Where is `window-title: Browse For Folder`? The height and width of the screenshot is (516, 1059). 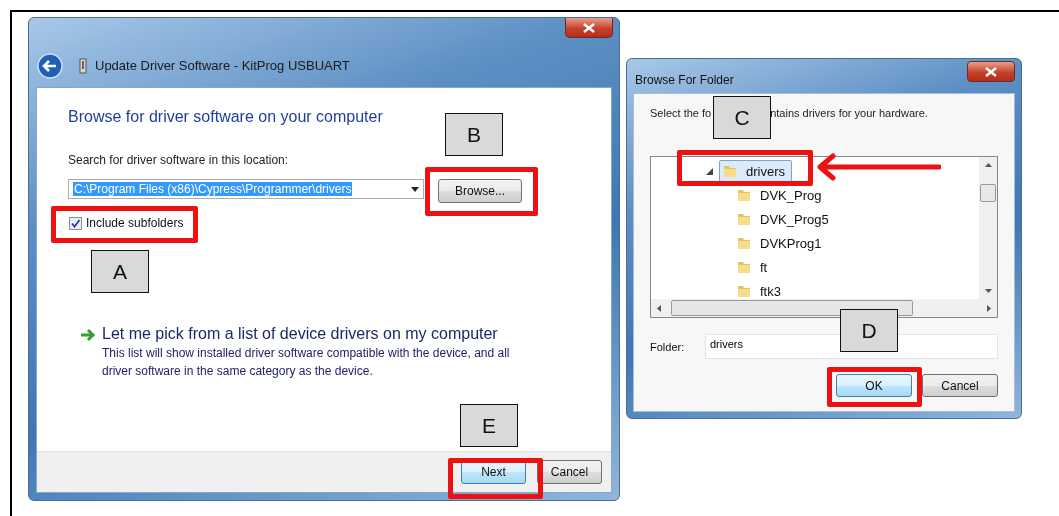 window-title: Browse For Folder is located at coordinates (684, 80).